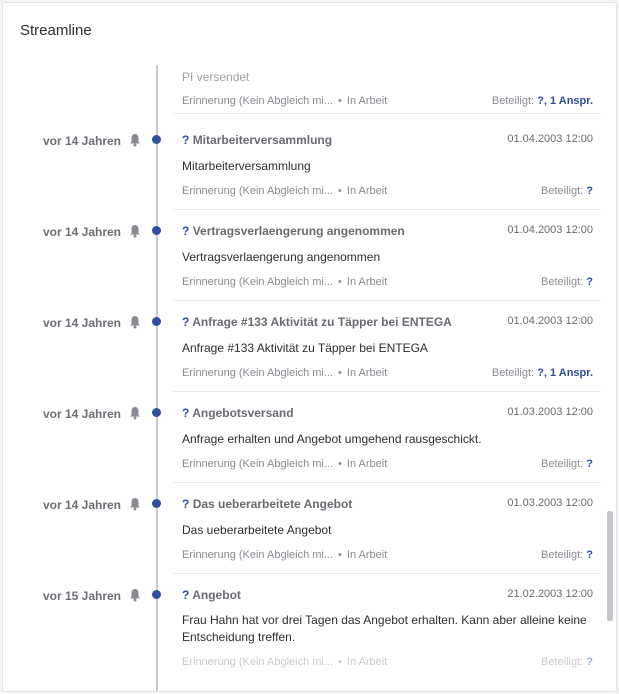 This screenshot has width=619, height=694. I want to click on activity-title: ? Angebot, so click(211, 595).